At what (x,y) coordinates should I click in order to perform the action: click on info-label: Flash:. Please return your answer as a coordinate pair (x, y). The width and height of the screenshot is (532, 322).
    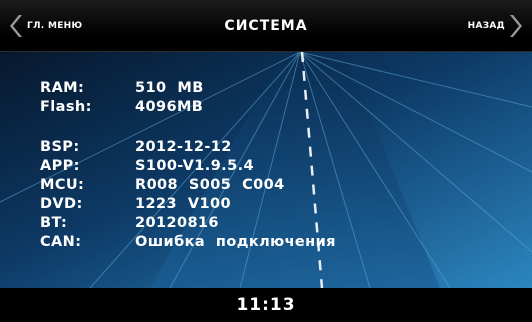
    Looking at the image, I should click on (66, 107).